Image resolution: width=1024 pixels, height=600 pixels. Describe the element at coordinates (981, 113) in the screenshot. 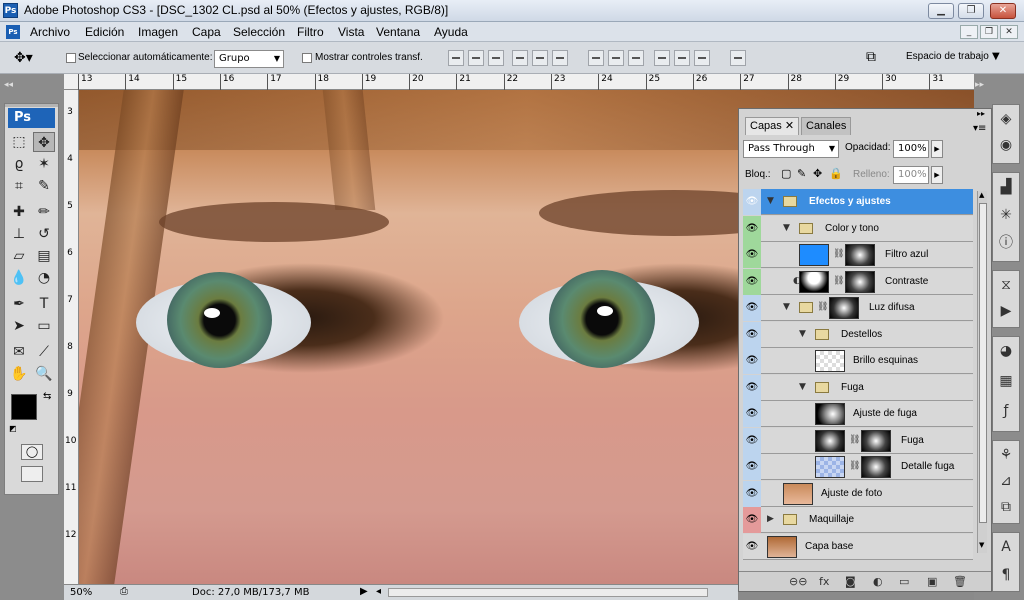

I see `panel-collapse-icon: ▸▸` at that location.